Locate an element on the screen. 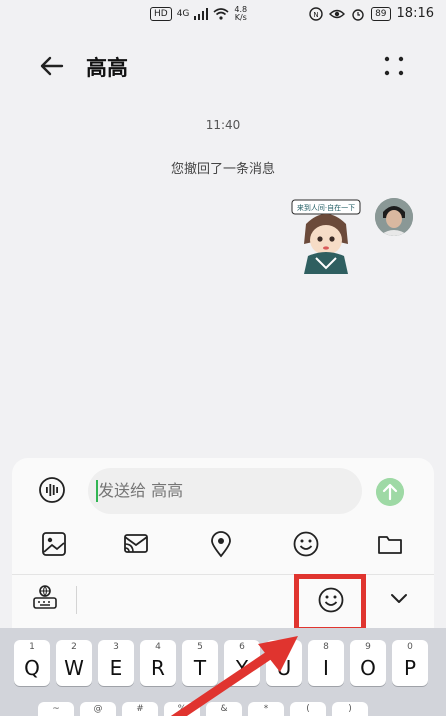  sticker-message: 来到人间·自在一下 is located at coordinates (326, 236).